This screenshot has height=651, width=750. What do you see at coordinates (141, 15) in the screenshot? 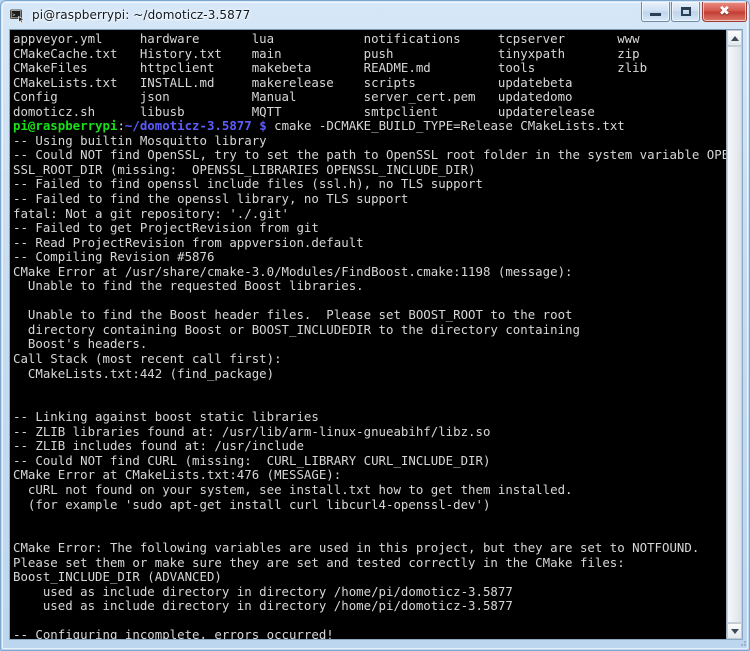
I see `window-title: pi@raspberrypi: ~/domoticz-3.5877` at bounding box center [141, 15].